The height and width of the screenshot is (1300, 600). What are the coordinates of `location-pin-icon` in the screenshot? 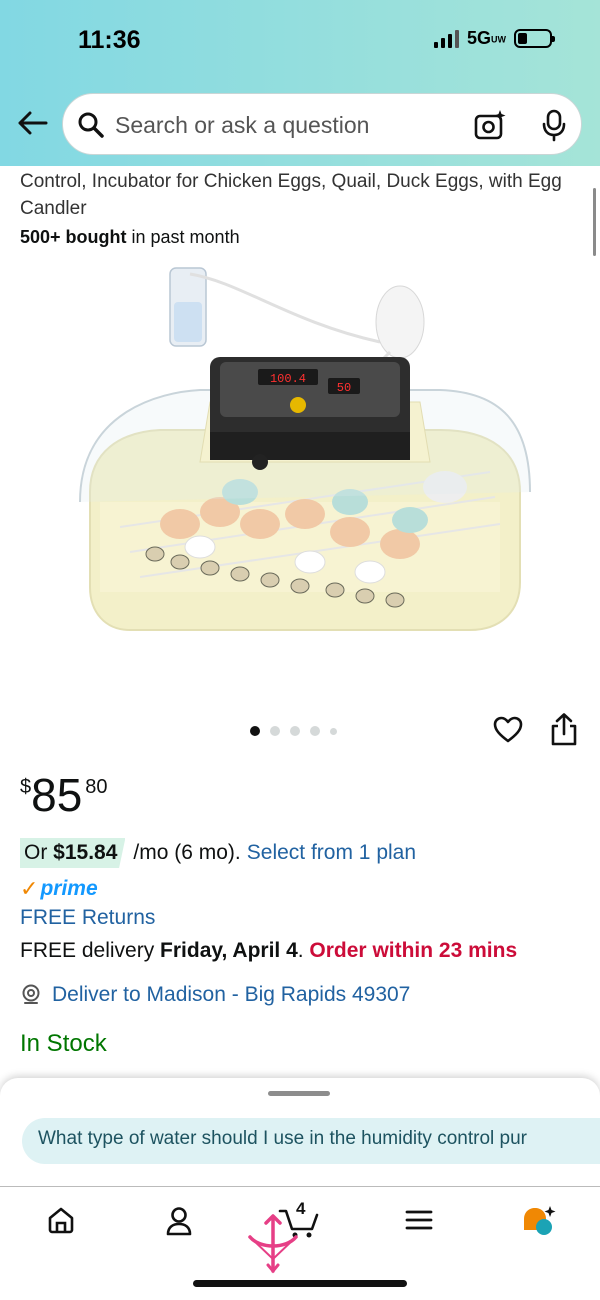 It's located at (31, 994).